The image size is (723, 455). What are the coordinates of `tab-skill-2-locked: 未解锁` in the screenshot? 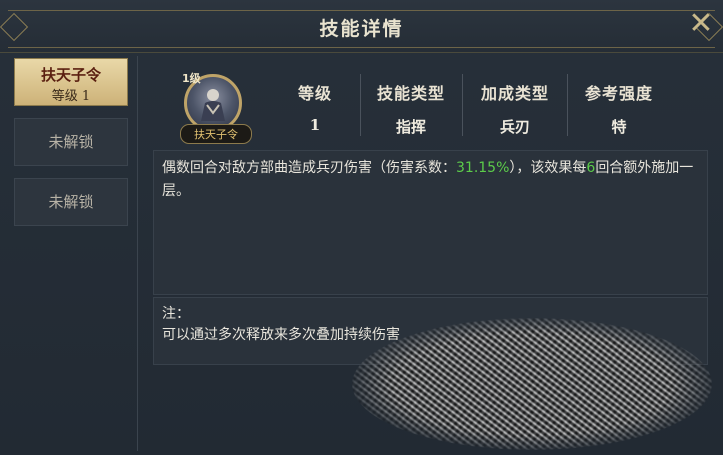 It's located at (71, 142).